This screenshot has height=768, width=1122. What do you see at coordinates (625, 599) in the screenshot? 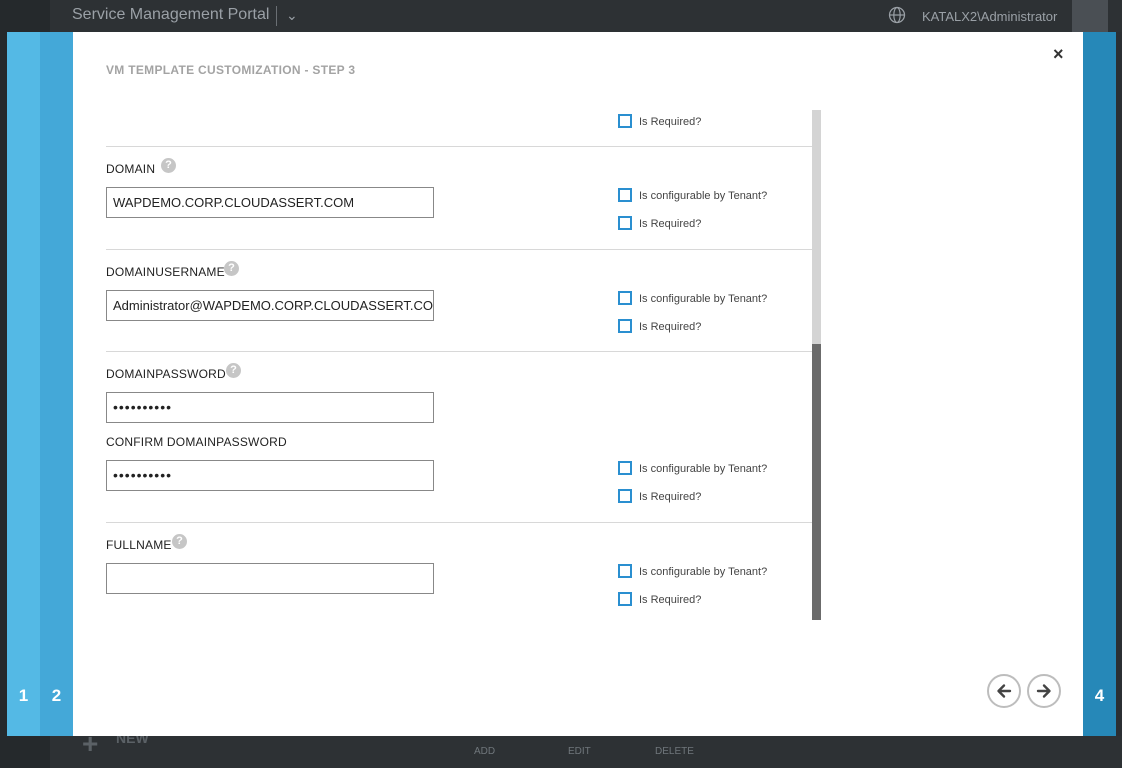
I see `fullname-required-checkbox` at bounding box center [625, 599].